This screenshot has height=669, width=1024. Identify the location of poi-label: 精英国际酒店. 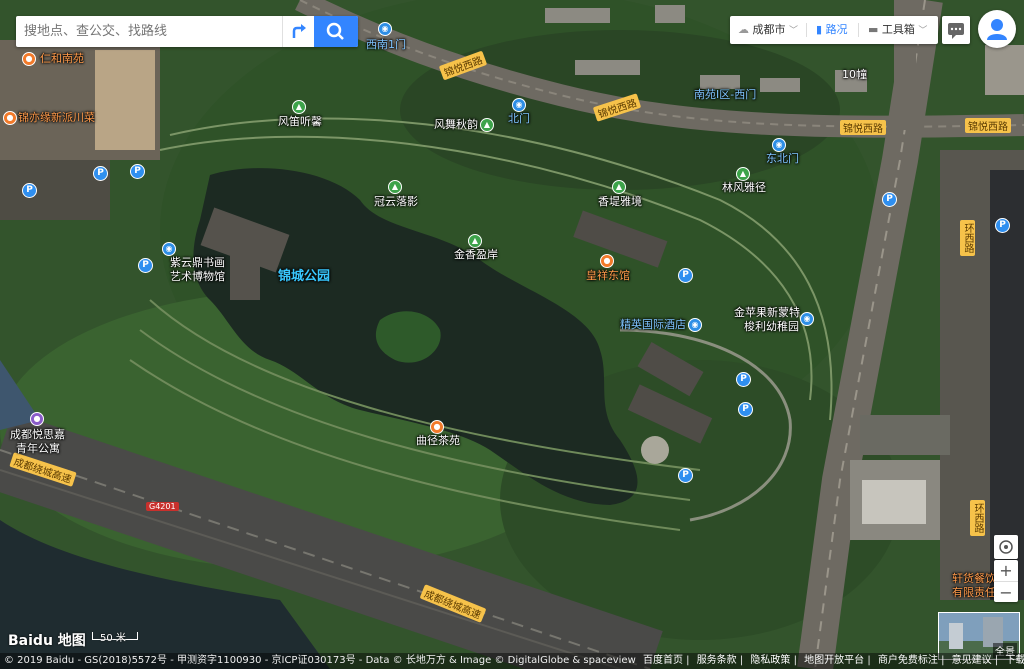
(653, 325).